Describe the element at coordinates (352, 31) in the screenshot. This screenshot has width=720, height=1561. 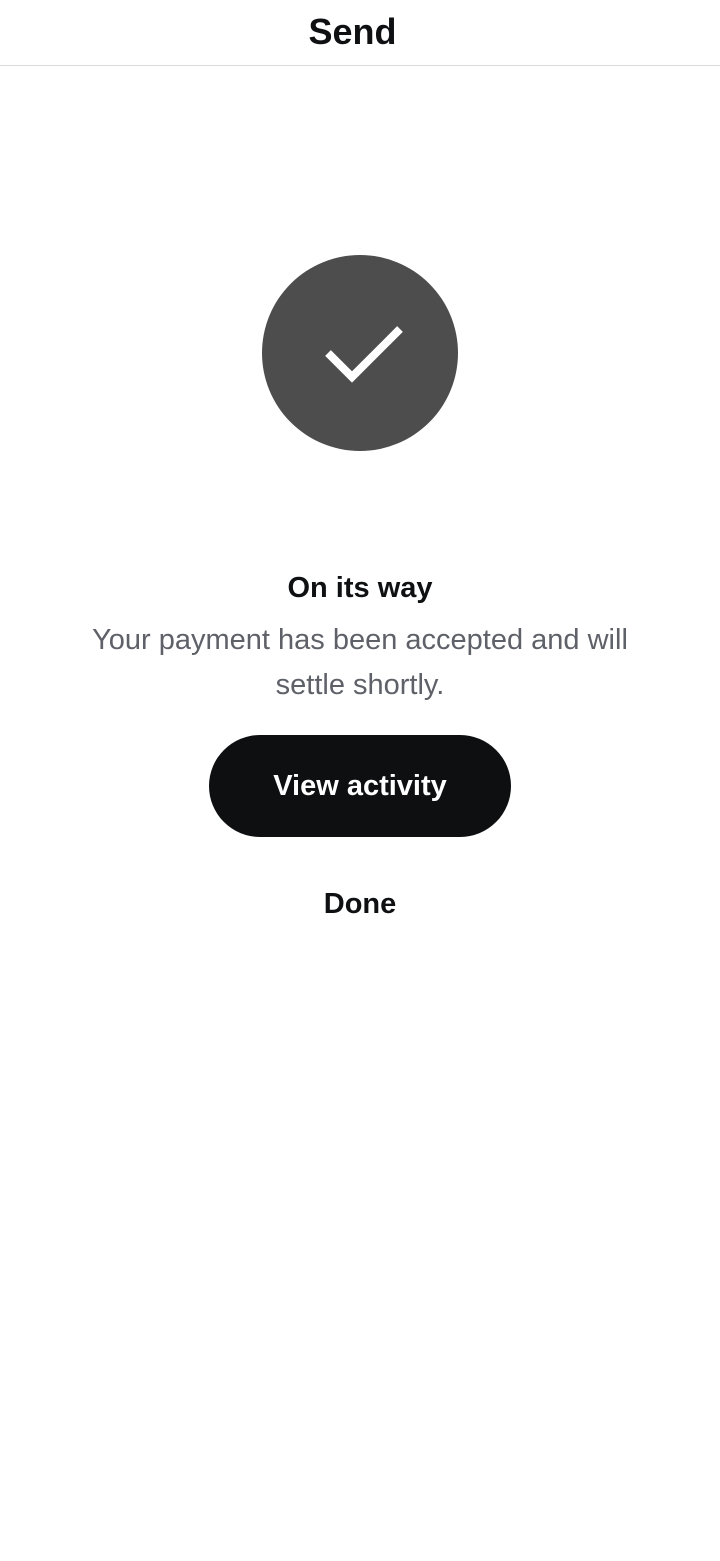
I see `page-title: Send` at that location.